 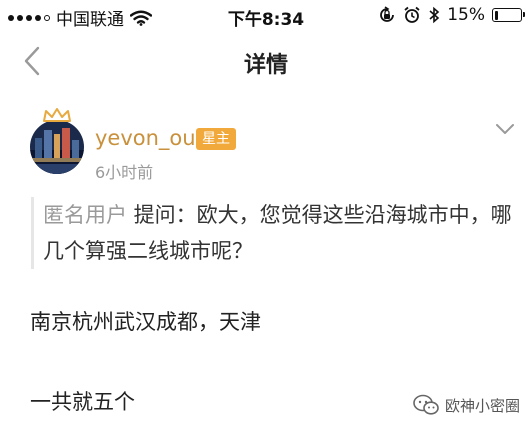 I want to click on owner-badge: 星主, so click(x=216, y=139).